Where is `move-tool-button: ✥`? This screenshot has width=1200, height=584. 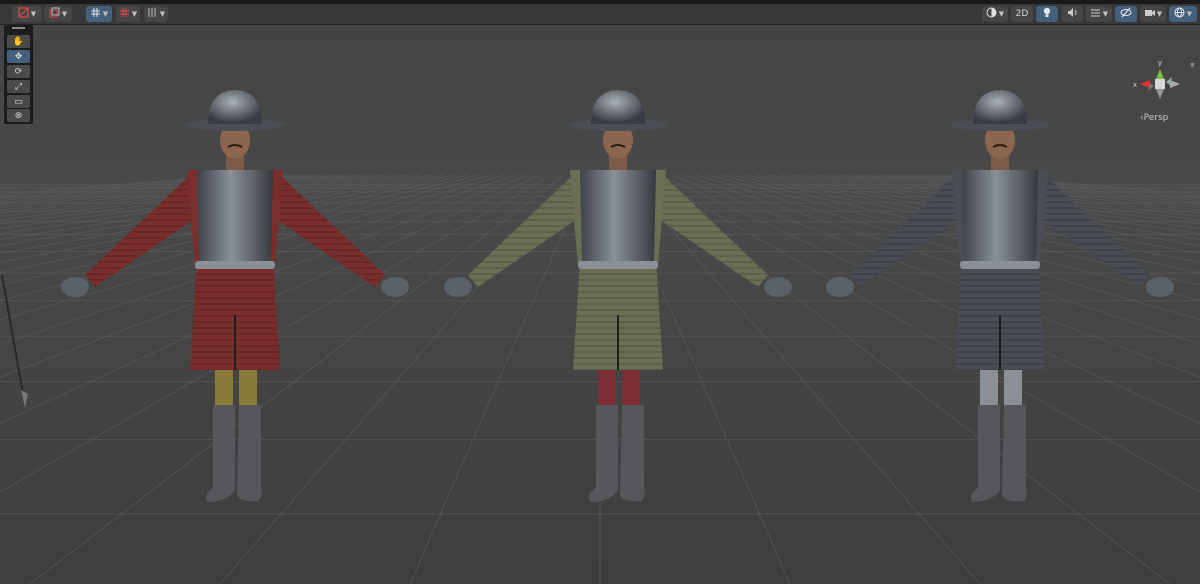
move-tool-button: ✥ is located at coordinates (18, 56).